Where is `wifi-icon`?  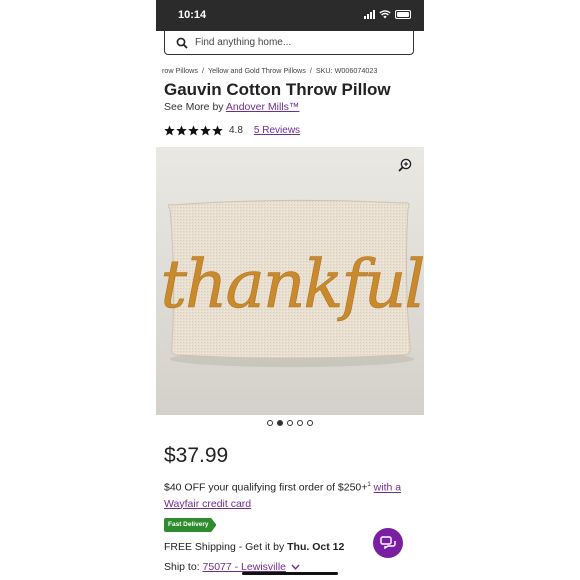 wifi-icon is located at coordinates (385, 14).